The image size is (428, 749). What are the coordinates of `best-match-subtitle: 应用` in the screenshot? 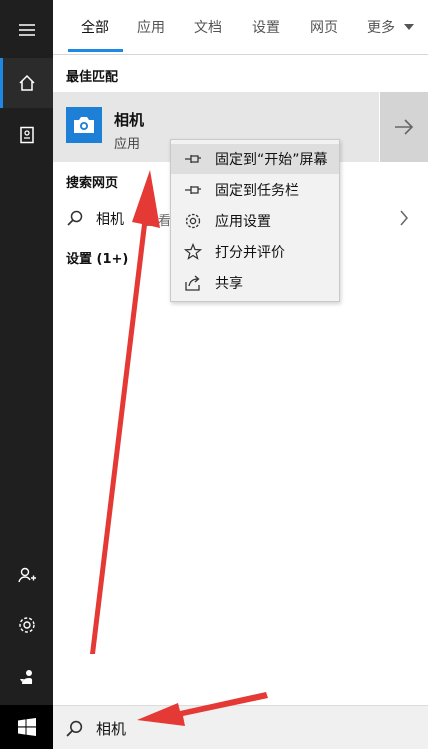 It's located at (127, 144).